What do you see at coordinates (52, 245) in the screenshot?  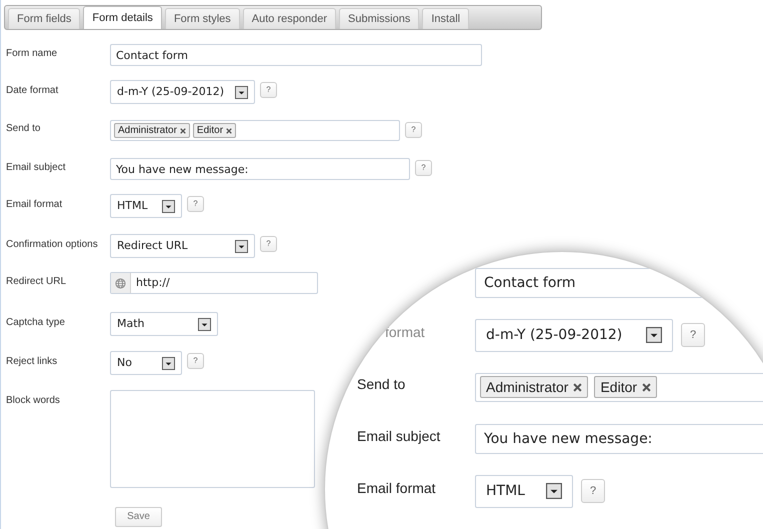 I see `field-label: Confirmation options` at bounding box center [52, 245].